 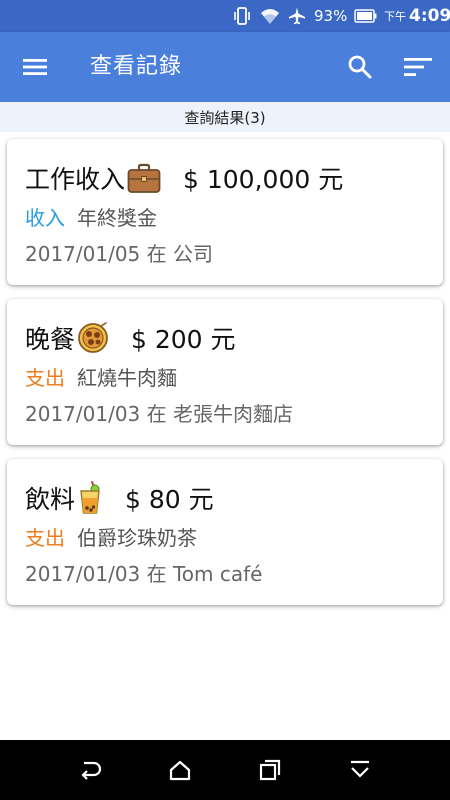 What do you see at coordinates (360, 770) in the screenshot?
I see `collapse-icon` at bounding box center [360, 770].